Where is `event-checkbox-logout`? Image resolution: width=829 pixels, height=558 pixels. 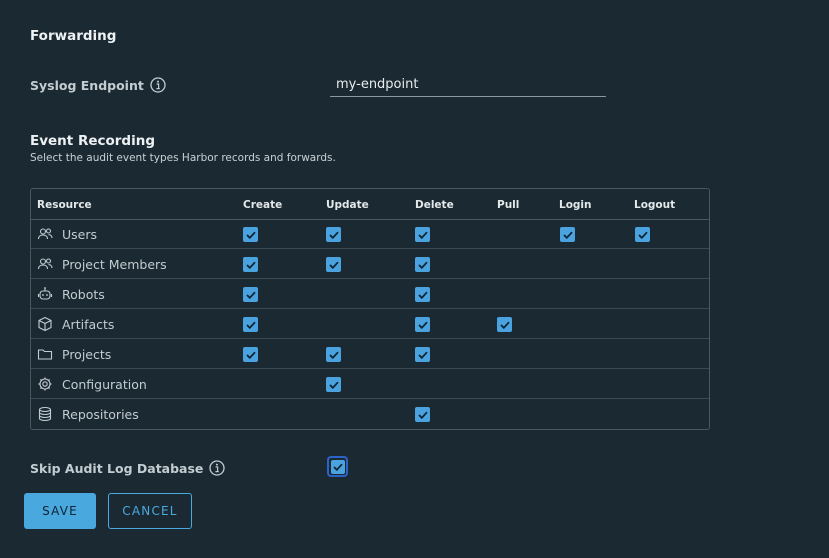 event-checkbox-logout is located at coordinates (642, 234).